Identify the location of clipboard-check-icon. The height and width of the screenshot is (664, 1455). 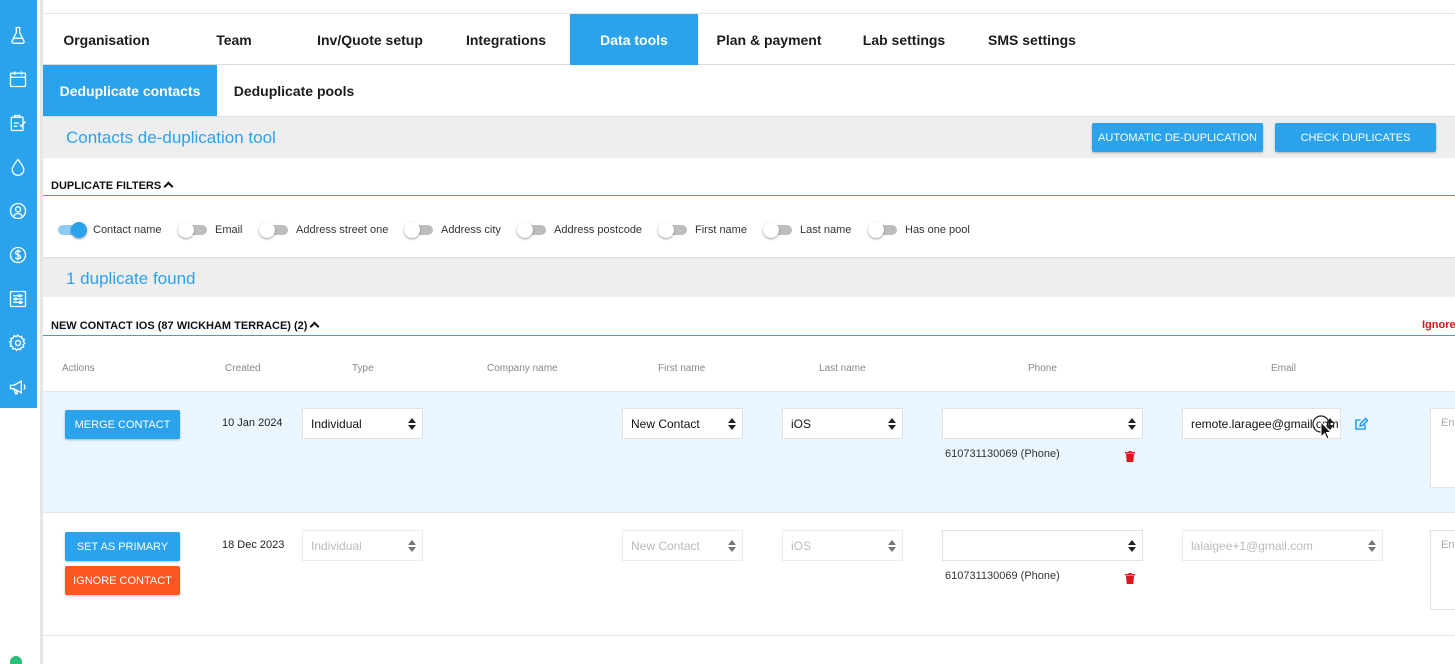
(18, 123).